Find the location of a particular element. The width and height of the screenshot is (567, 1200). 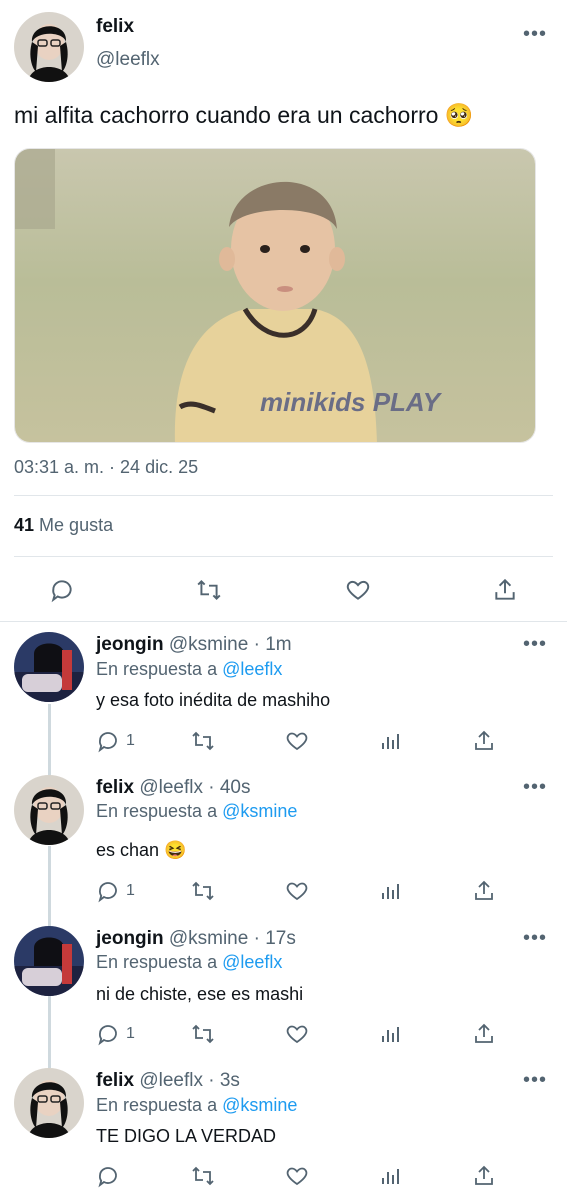

likes-count: 41 is located at coordinates (24, 525).